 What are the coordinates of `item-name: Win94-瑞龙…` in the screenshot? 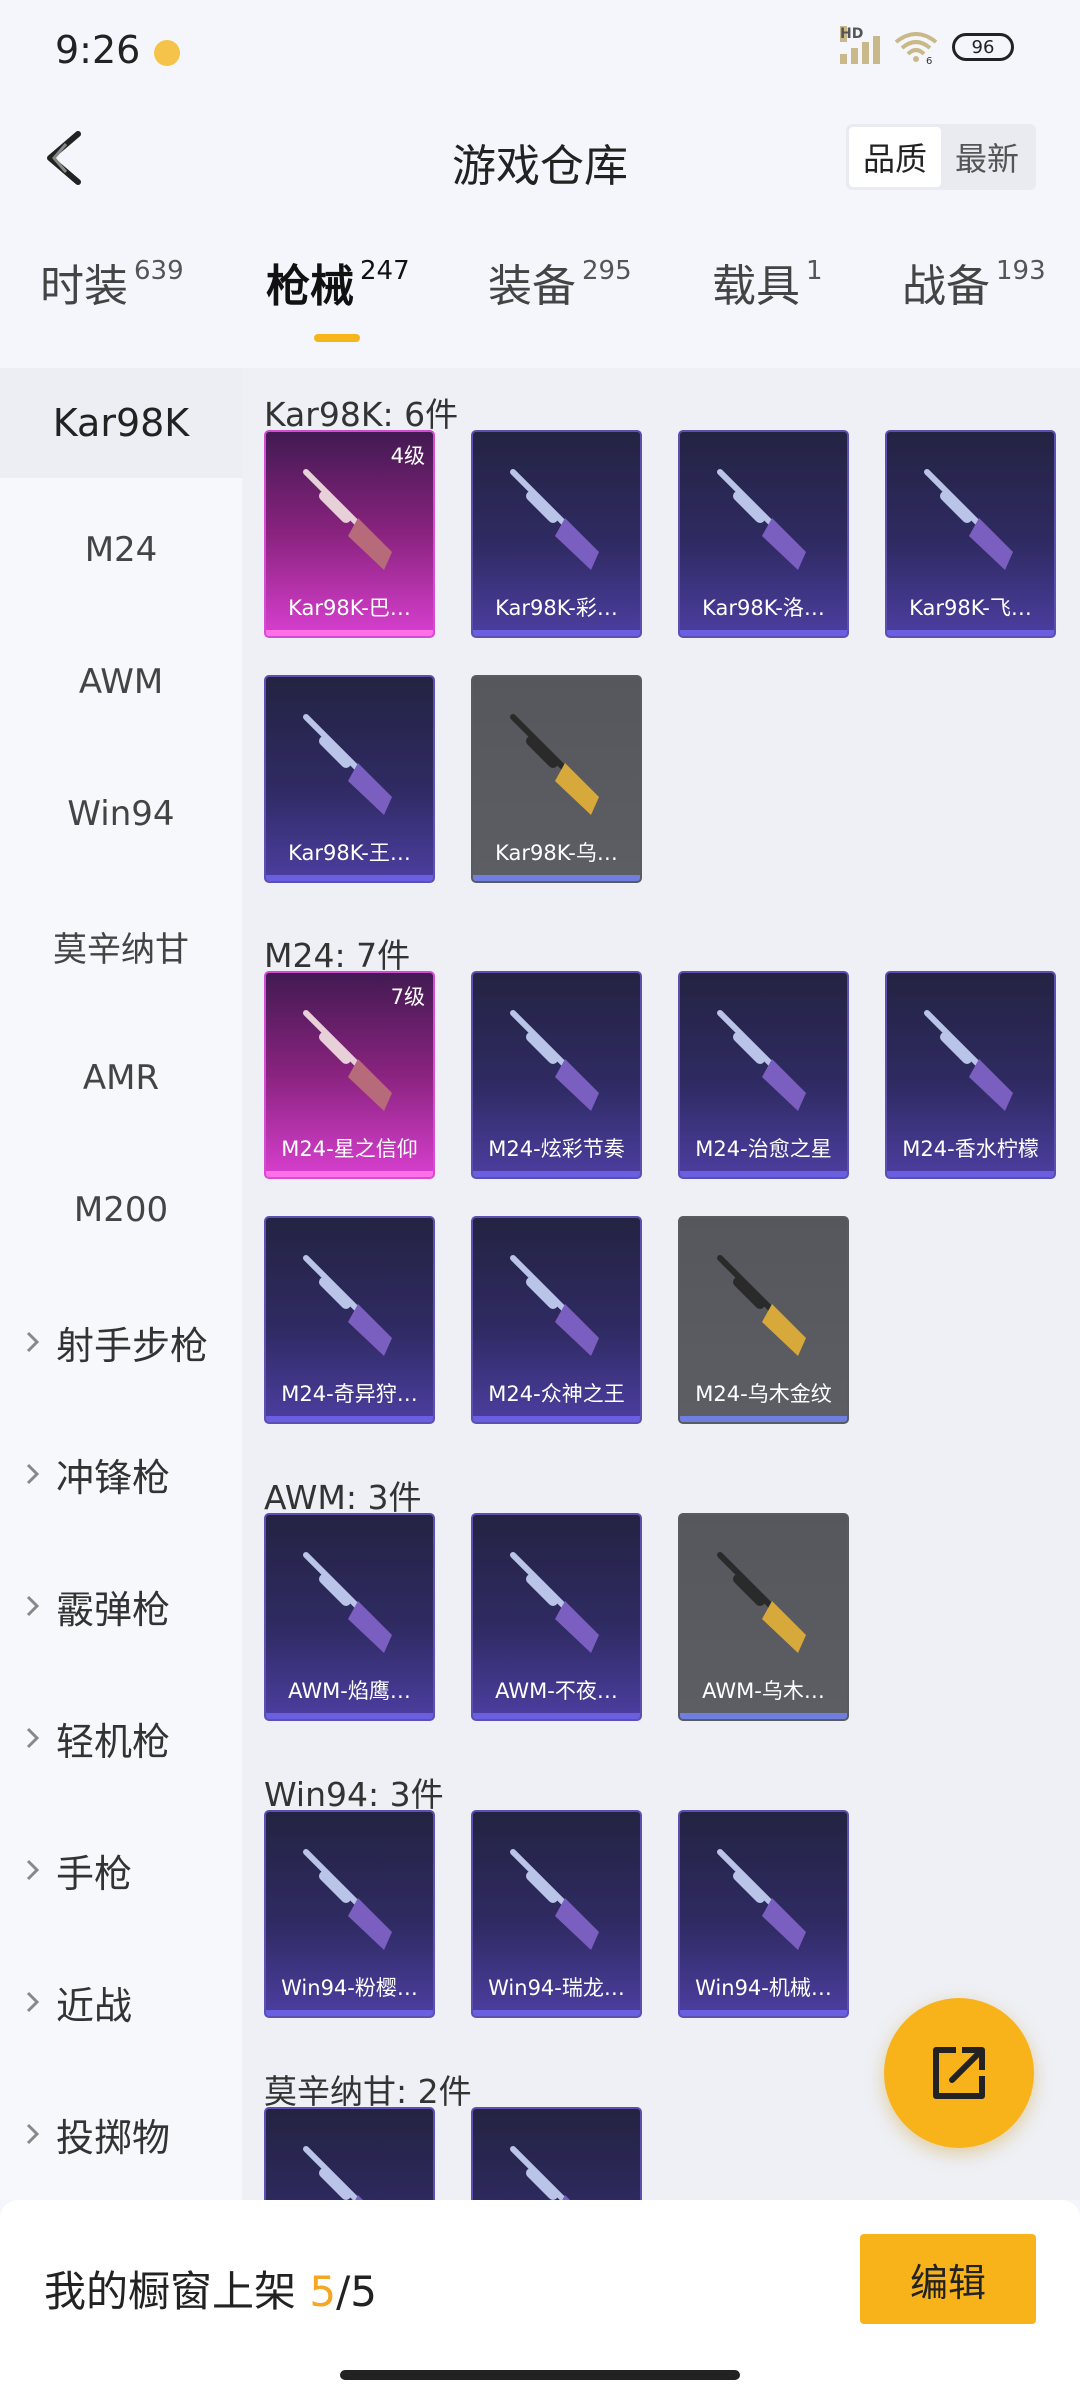 It's located at (556, 1988).